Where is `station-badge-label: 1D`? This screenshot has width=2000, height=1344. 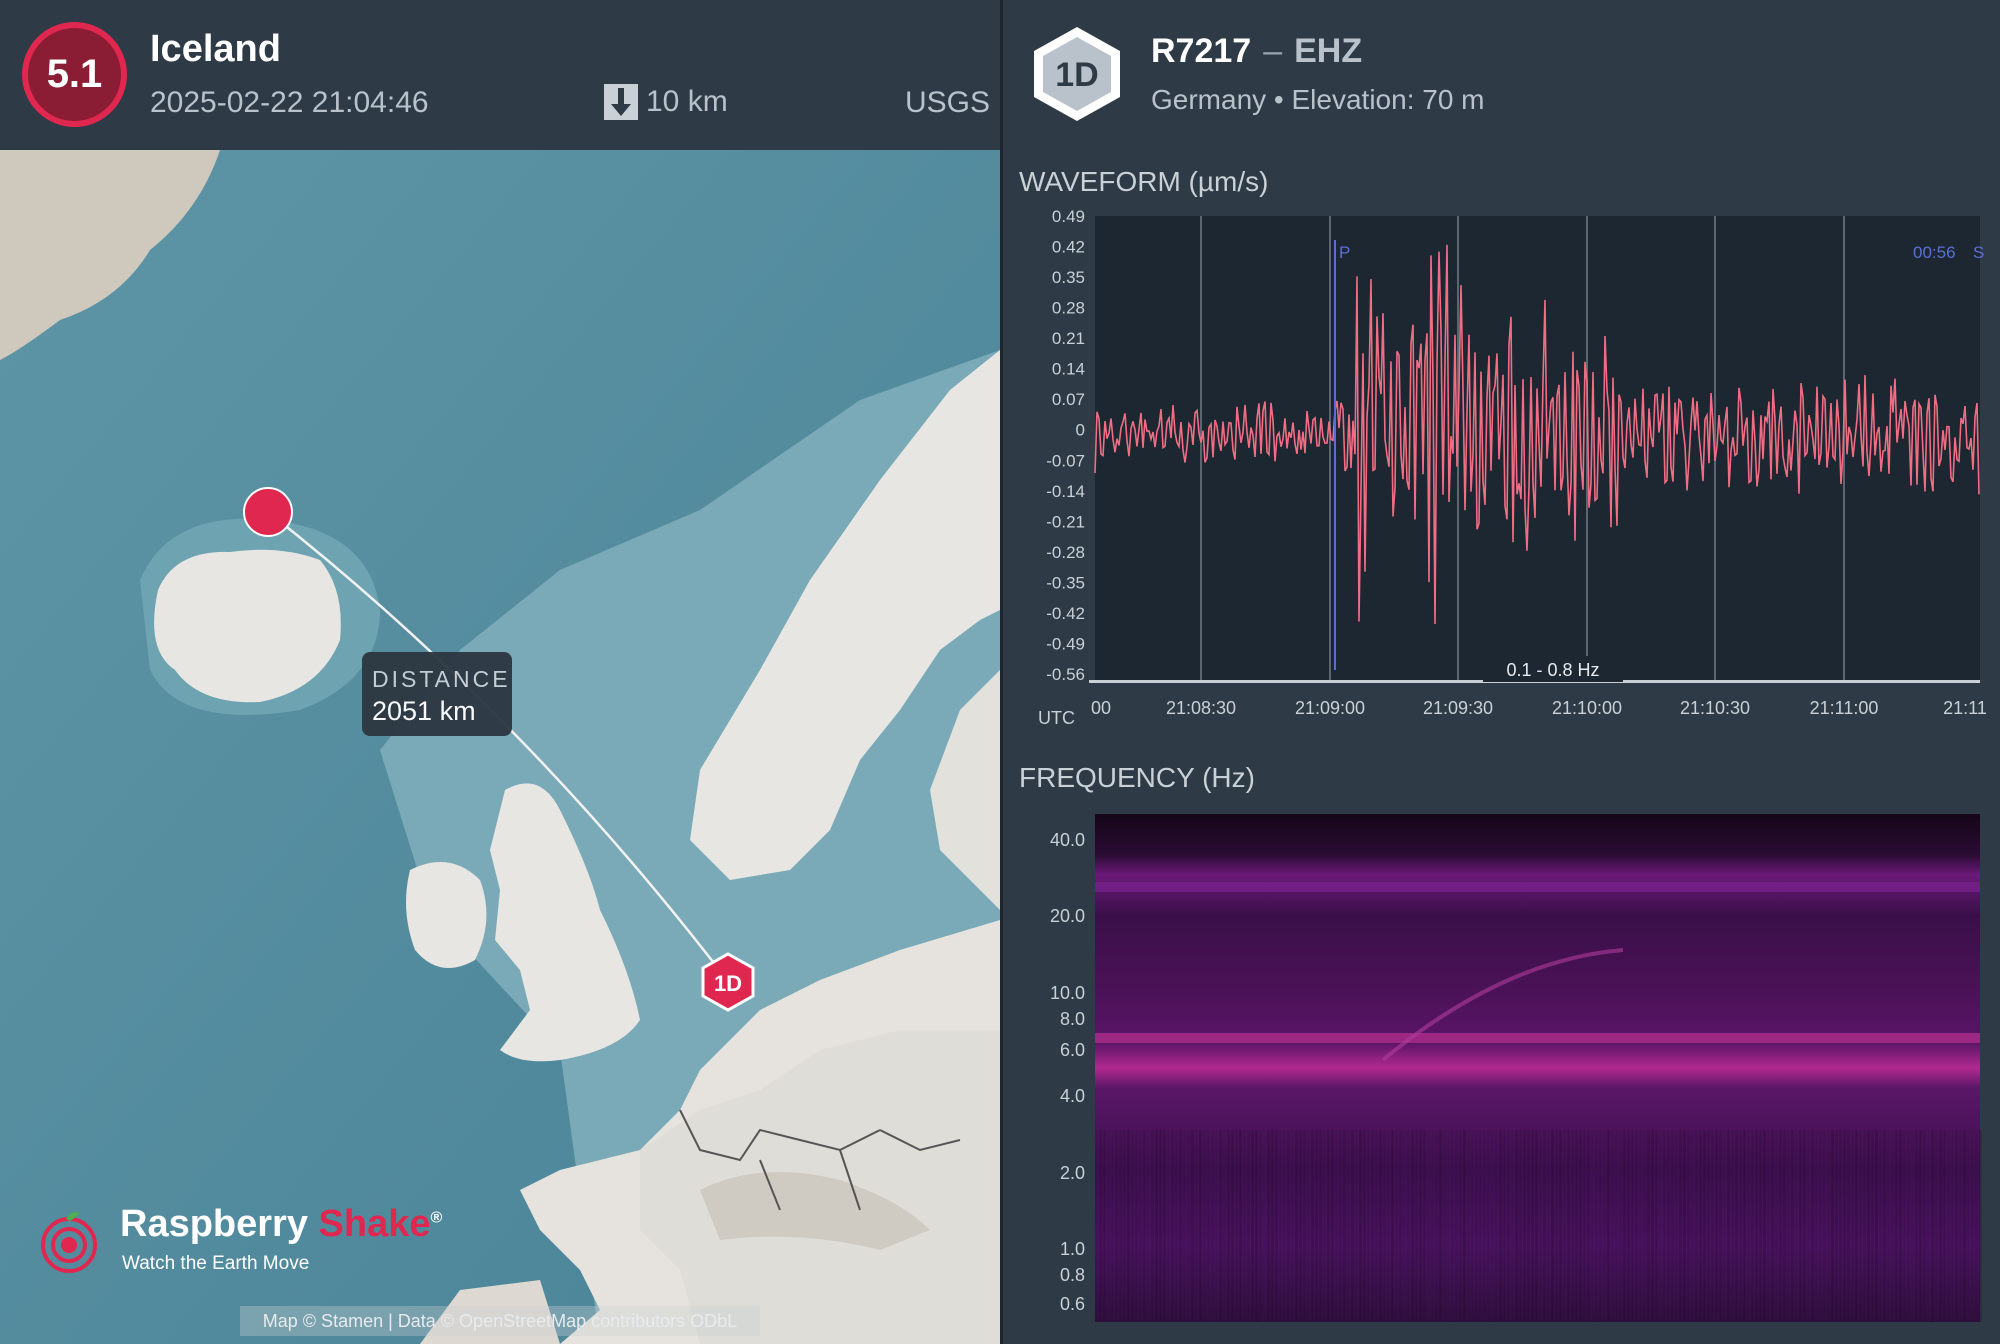 station-badge-label: 1D is located at coordinates (1076, 75).